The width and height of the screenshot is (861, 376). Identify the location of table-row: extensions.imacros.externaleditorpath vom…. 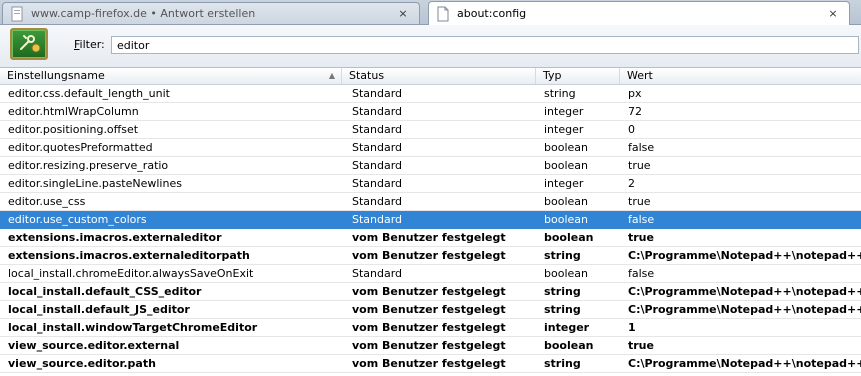
(430, 256).